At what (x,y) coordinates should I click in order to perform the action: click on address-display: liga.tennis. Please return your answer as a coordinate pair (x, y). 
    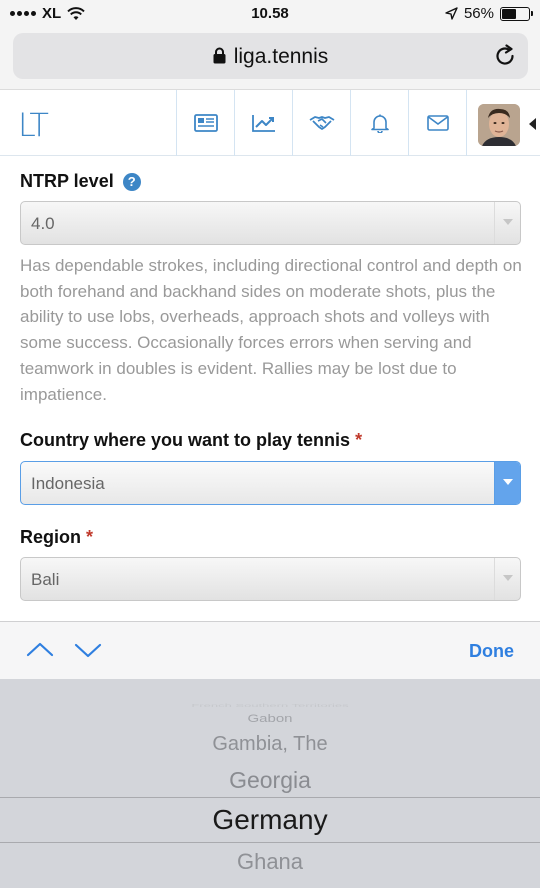
    Looking at the image, I should click on (270, 57).